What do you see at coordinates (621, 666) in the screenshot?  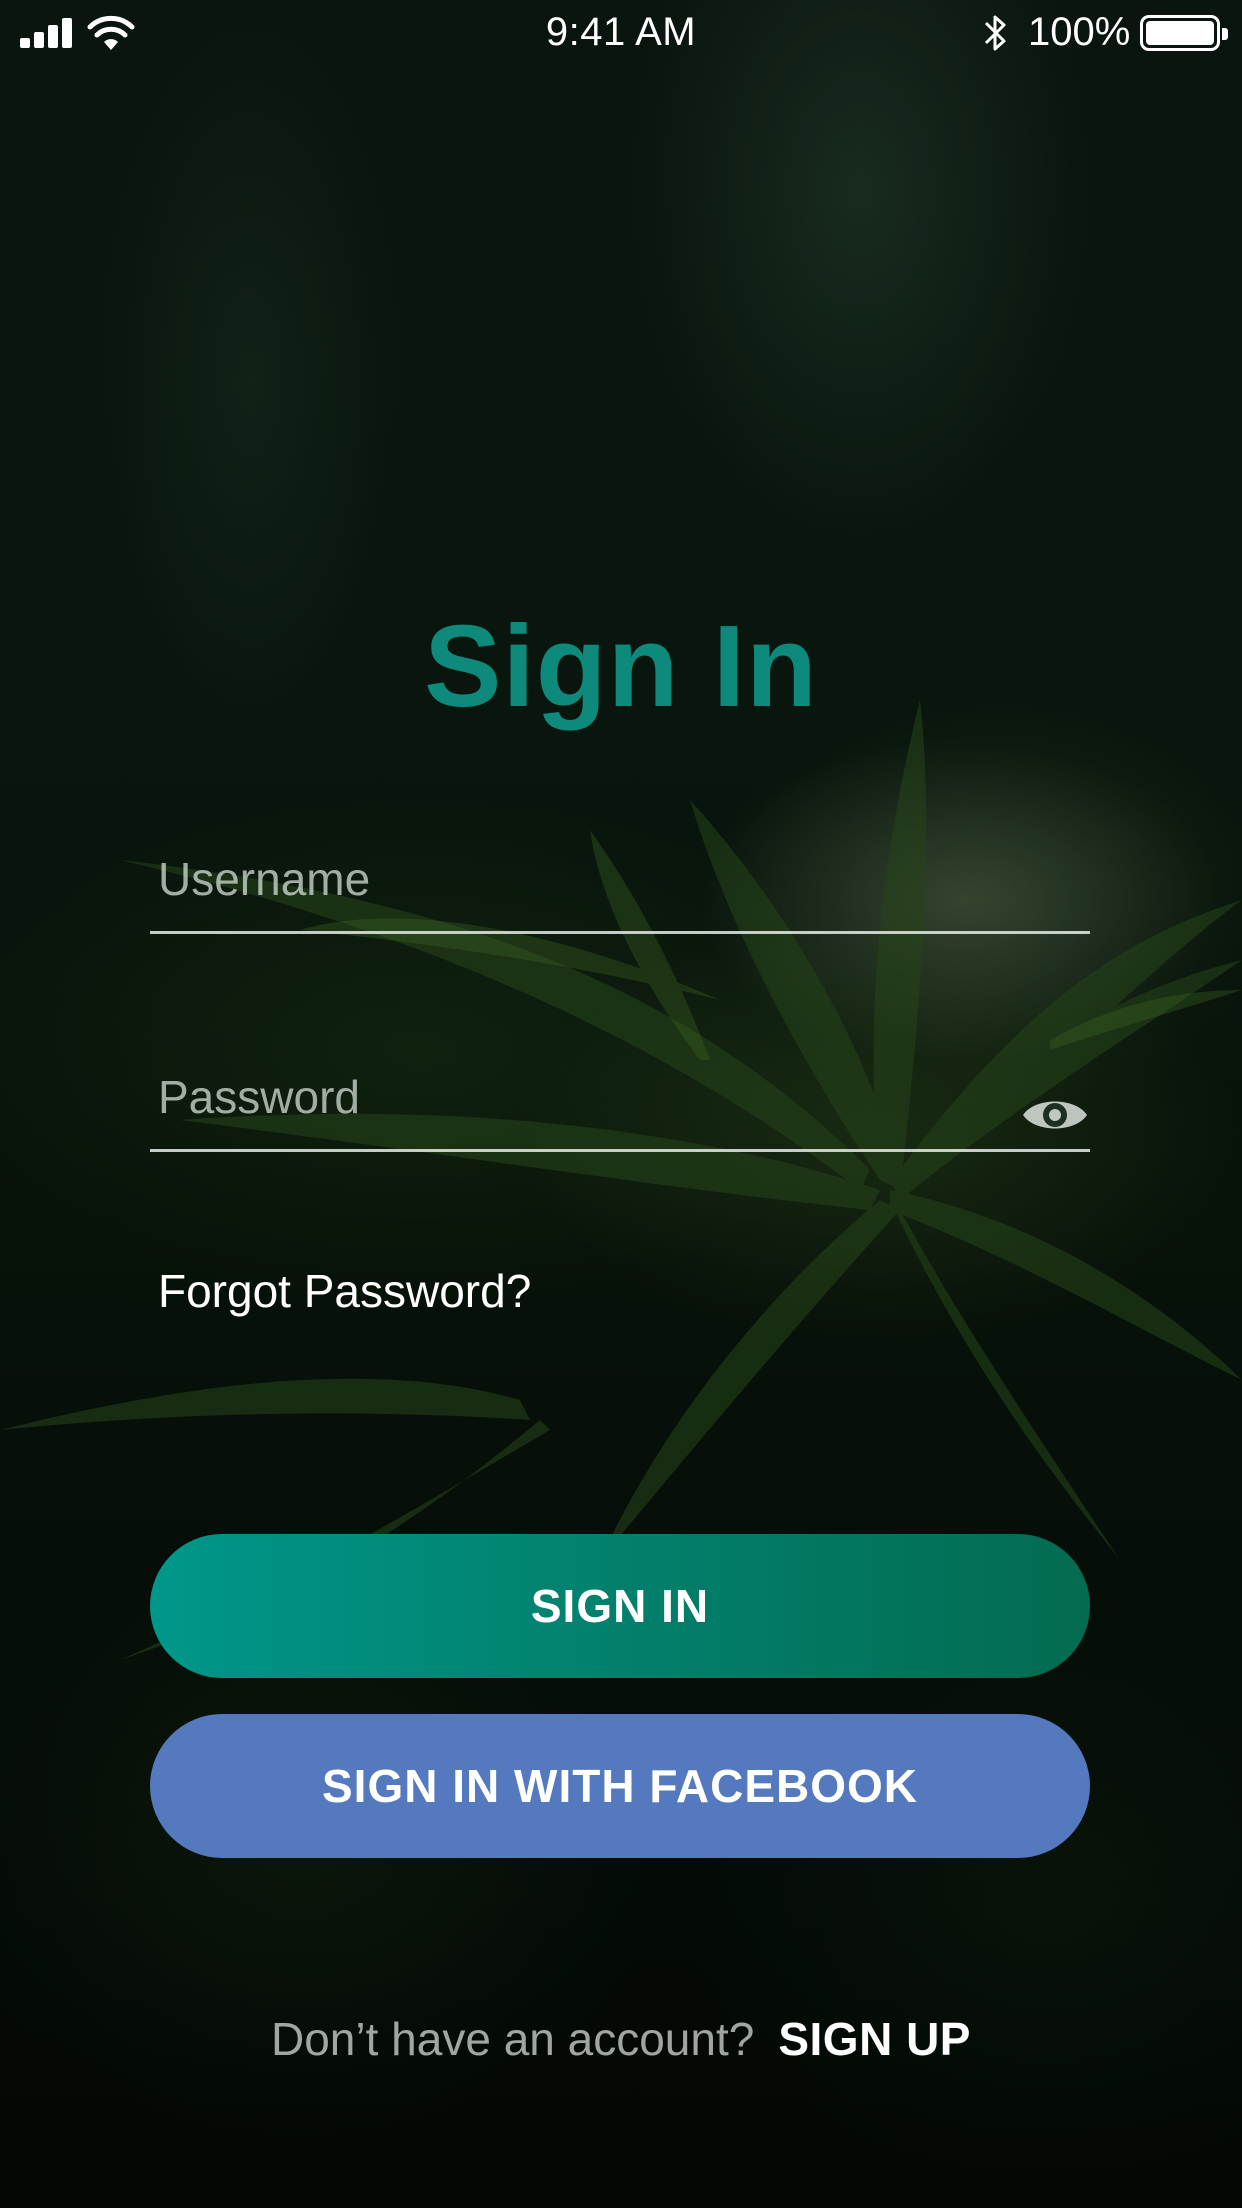 I see `page-title: Sign In` at bounding box center [621, 666].